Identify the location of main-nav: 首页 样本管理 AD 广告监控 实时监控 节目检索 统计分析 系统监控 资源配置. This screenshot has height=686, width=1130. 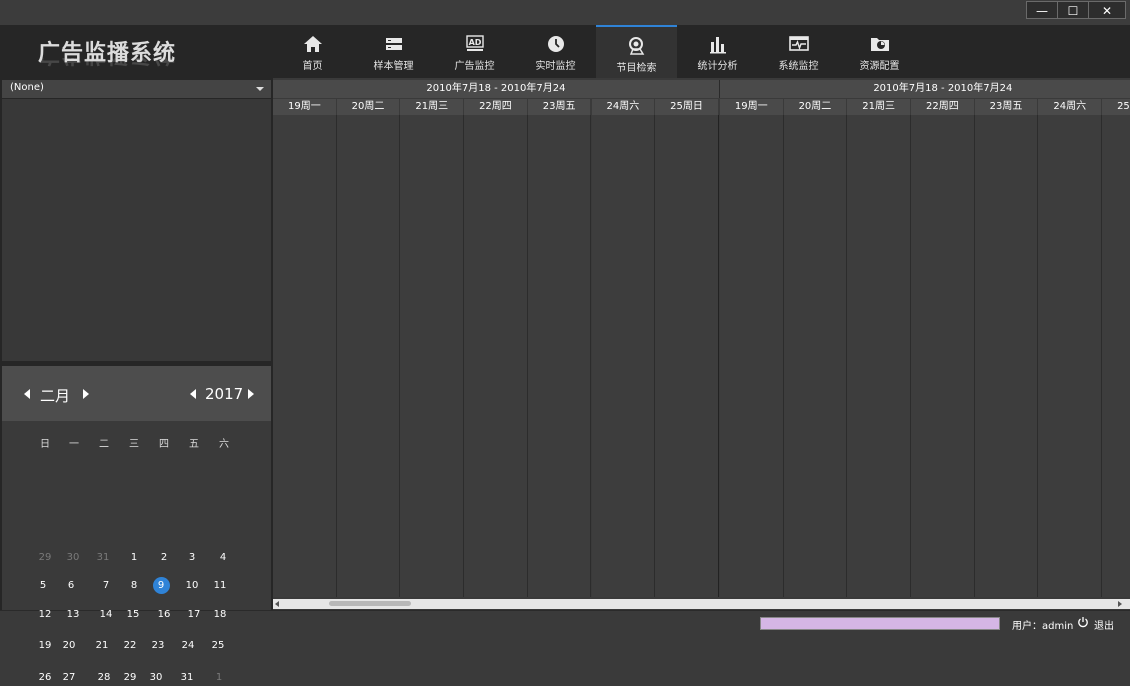
(596, 51).